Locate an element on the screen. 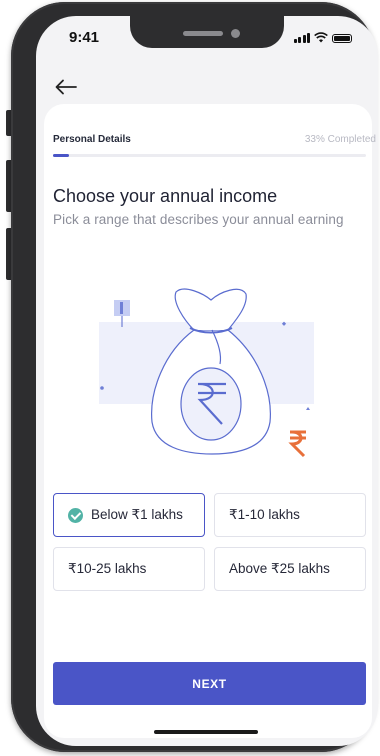 The height and width of the screenshot is (756, 380). speaker is located at coordinates (203, 33).